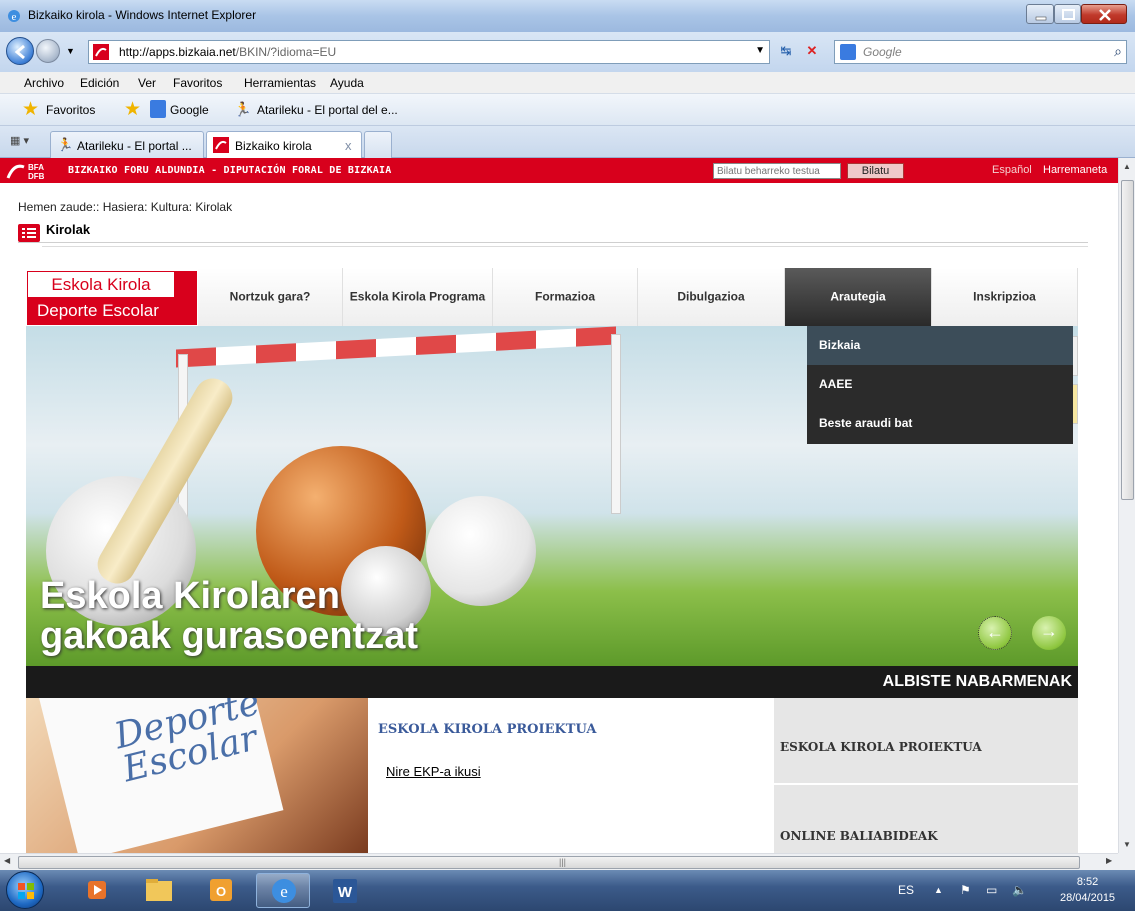 This screenshot has height=911, width=1135. Describe the element at coordinates (134, 110) in the screenshot. I see `add-favorite-icon: ★` at that location.